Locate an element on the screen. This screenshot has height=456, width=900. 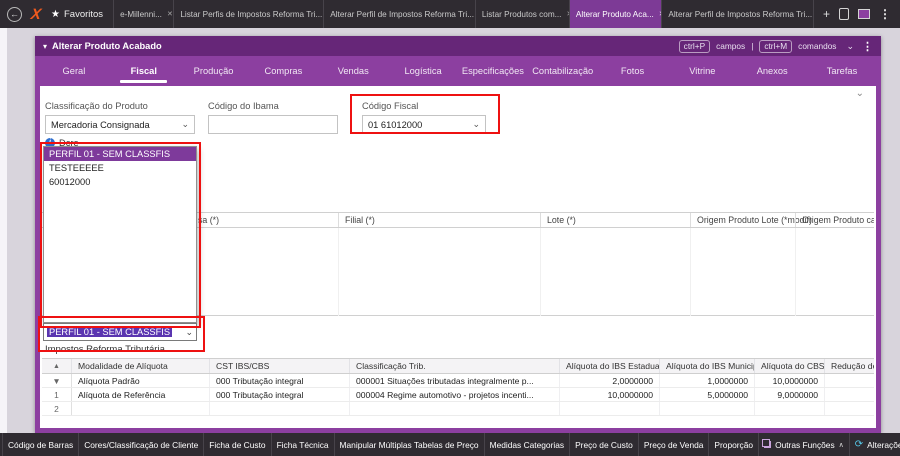
cell-cbs: 9,0000000 is located at coordinates (790, 394).